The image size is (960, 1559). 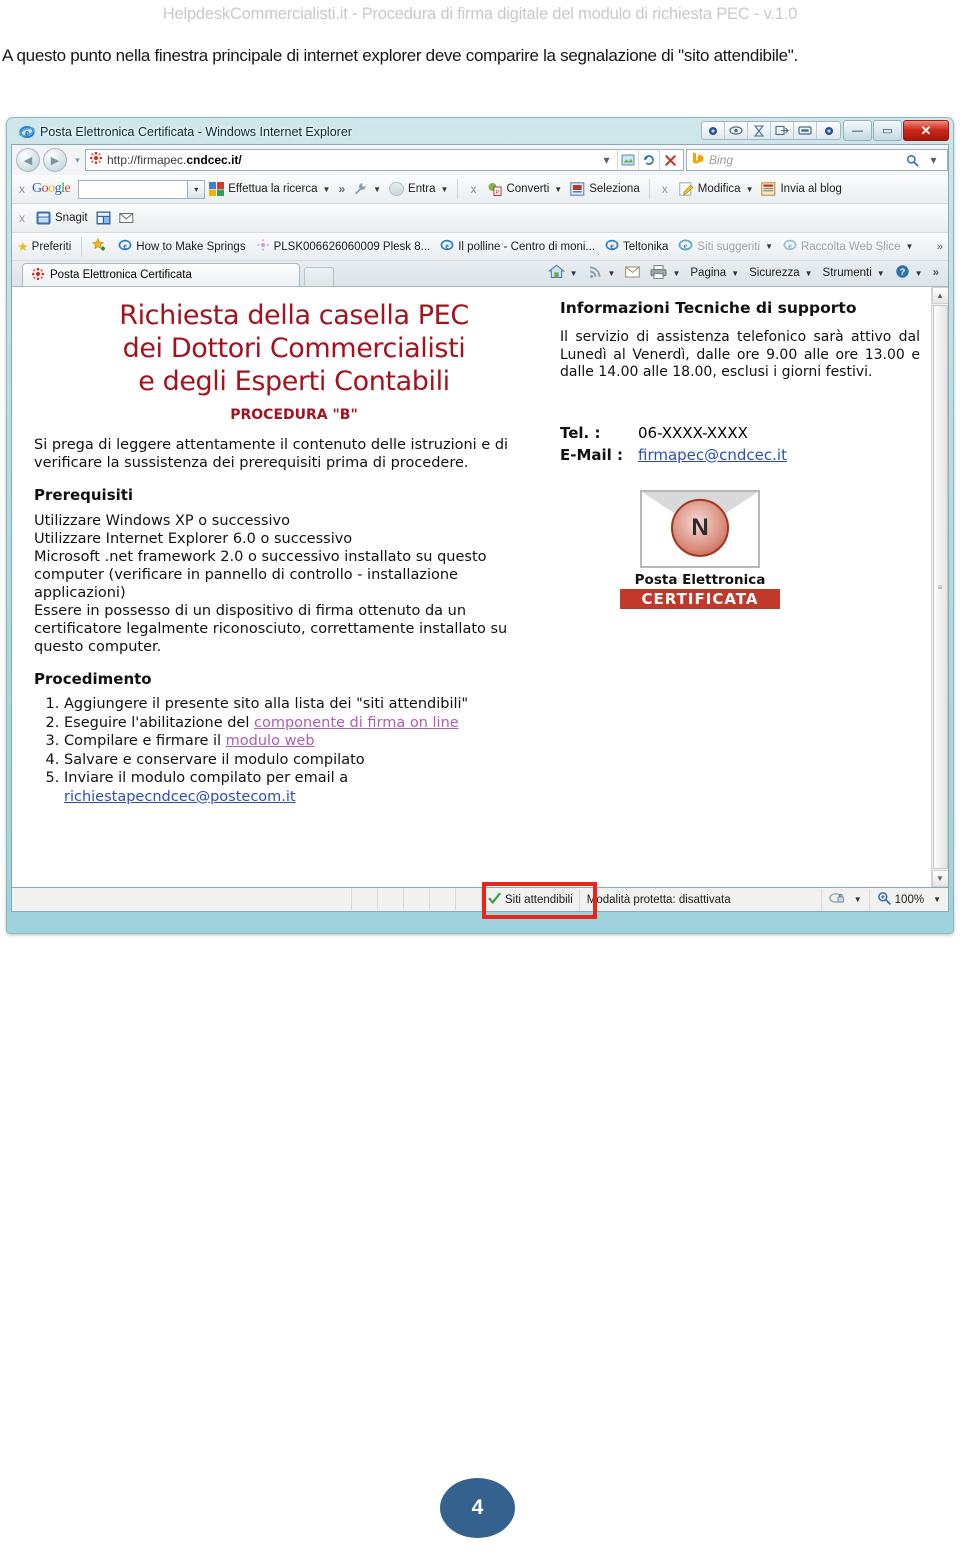 What do you see at coordinates (341, 189) in the screenshot?
I see `google-toolbar-overflow: »` at bounding box center [341, 189].